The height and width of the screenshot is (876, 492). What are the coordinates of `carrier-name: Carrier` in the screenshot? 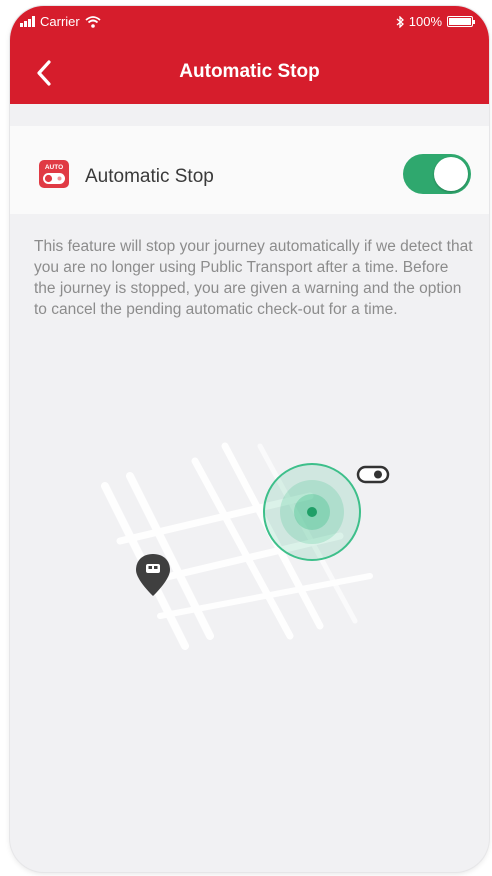 It's located at (60, 21).